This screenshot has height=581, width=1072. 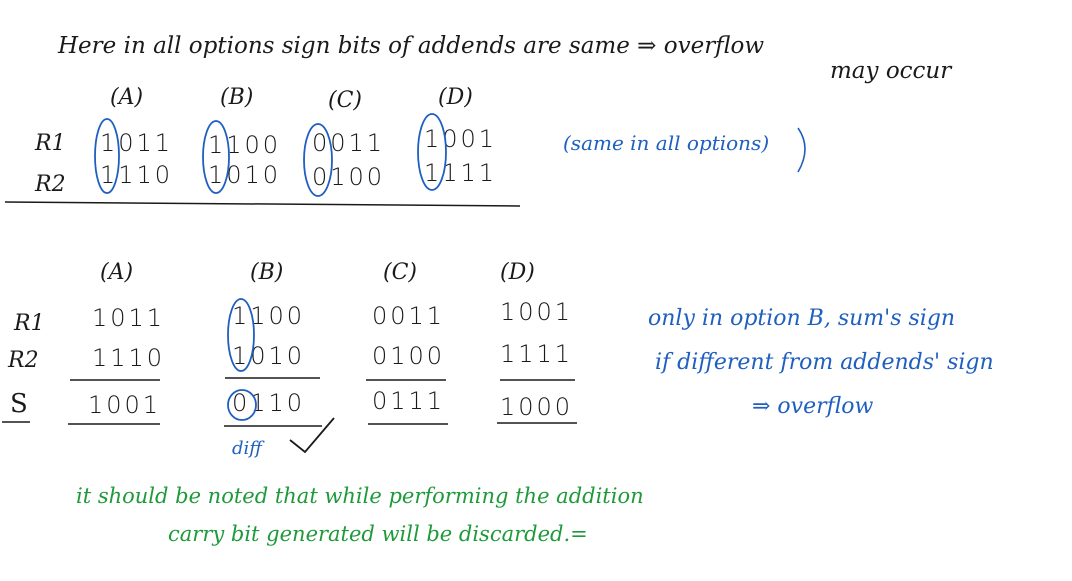 What do you see at coordinates (312, 435) in the screenshot?
I see `check-mark` at bounding box center [312, 435].